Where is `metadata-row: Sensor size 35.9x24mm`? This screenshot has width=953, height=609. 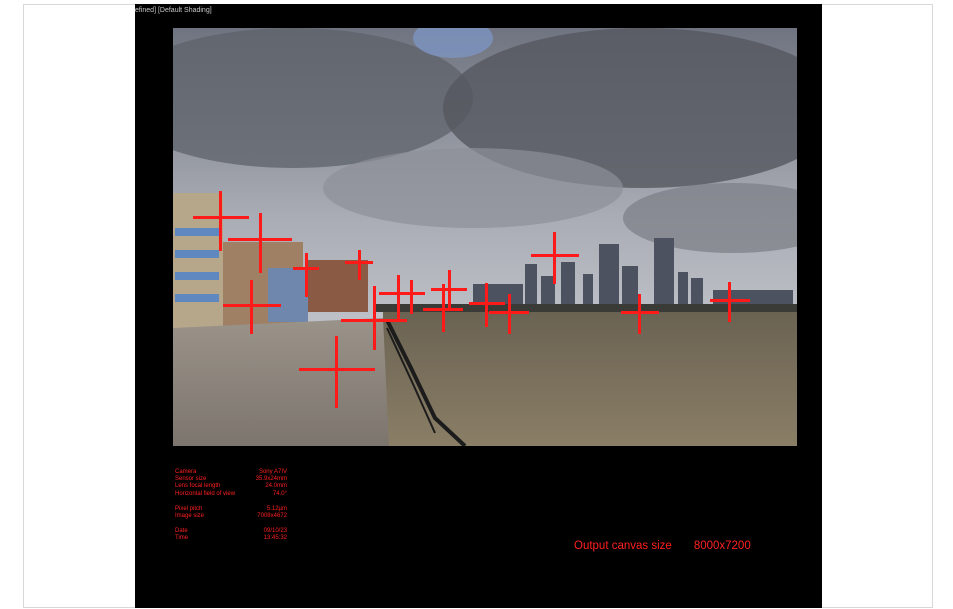 metadata-row: Sensor size 35.9x24mm is located at coordinates (231, 479).